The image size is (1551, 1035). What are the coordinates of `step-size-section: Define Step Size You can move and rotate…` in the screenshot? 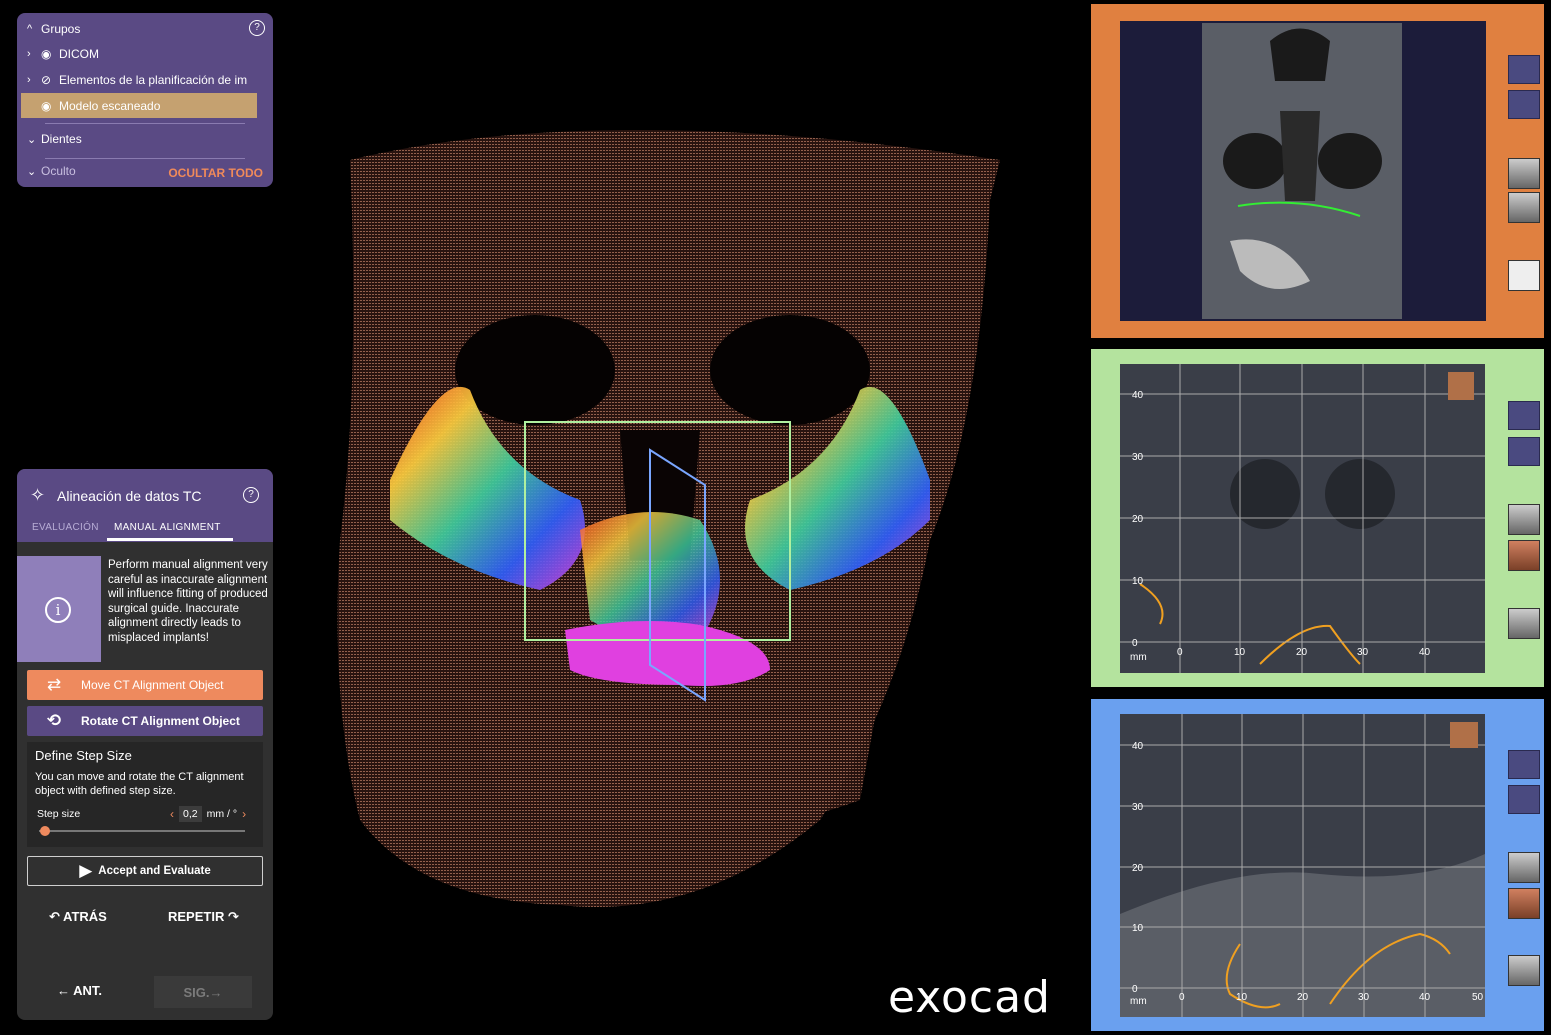 It's located at (145, 794).